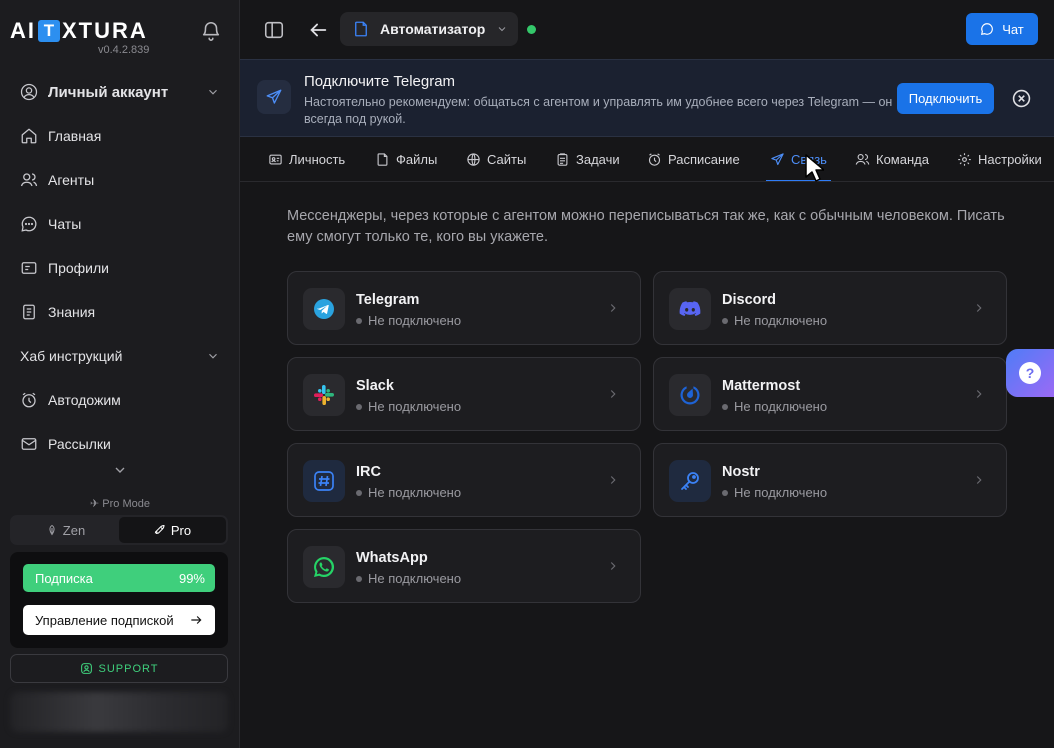 This screenshot has width=1054, height=748. I want to click on tab-tasks: Задачи, so click(587, 159).